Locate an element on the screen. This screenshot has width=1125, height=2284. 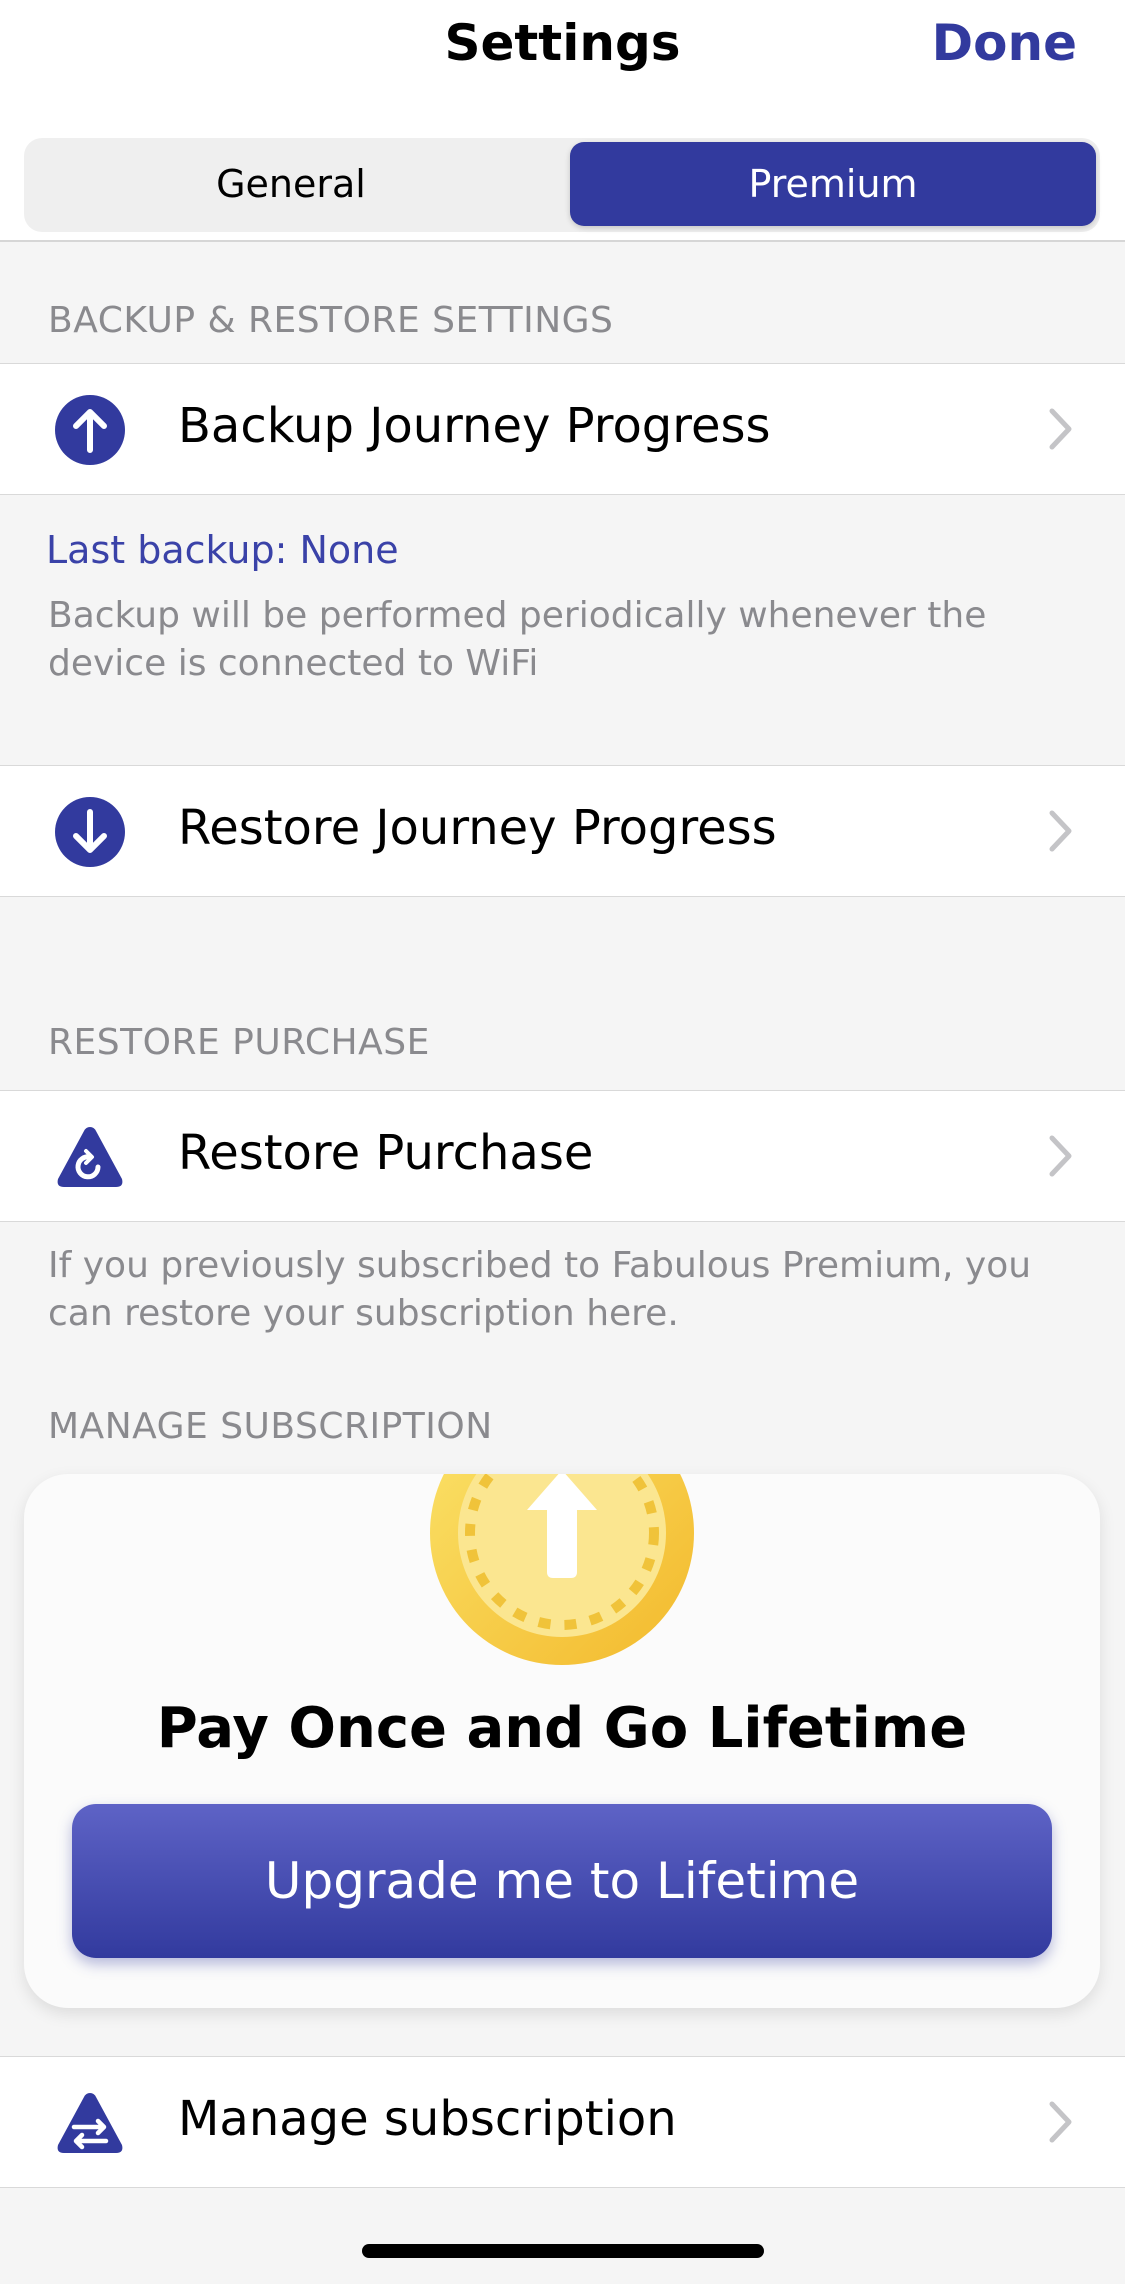
arrow-down-circle-icon is located at coordinates (90, 832).